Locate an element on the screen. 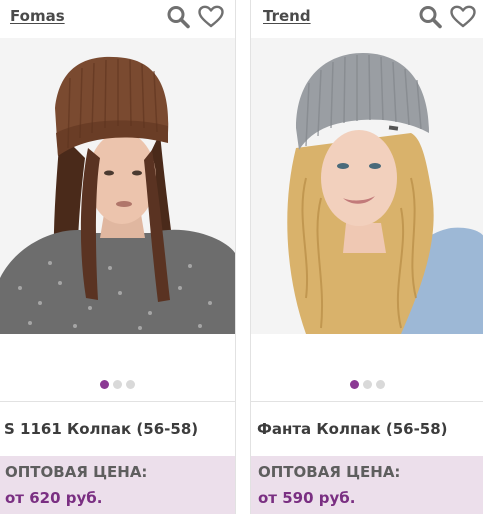 The image size is (483, 514). card-gap is located at coordinates (243, 257).